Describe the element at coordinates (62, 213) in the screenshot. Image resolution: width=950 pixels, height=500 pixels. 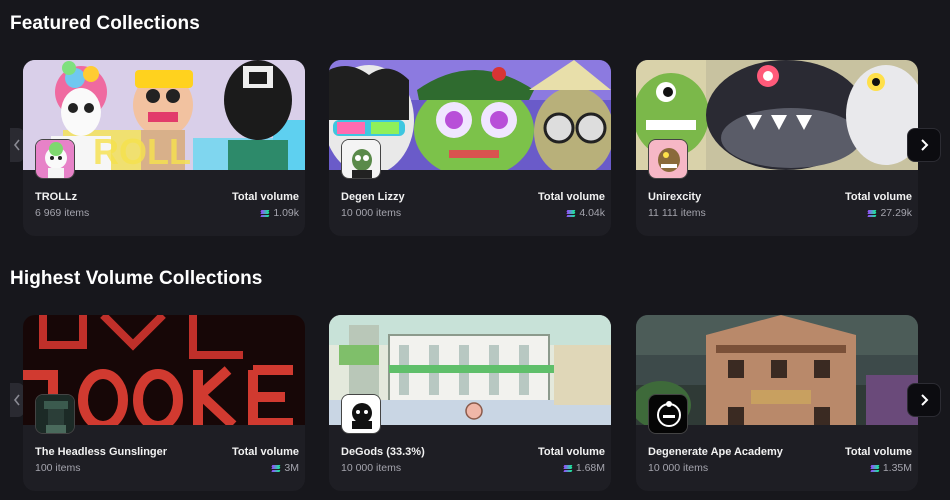
I see `collection-item-count: 6 969 items` at that location.